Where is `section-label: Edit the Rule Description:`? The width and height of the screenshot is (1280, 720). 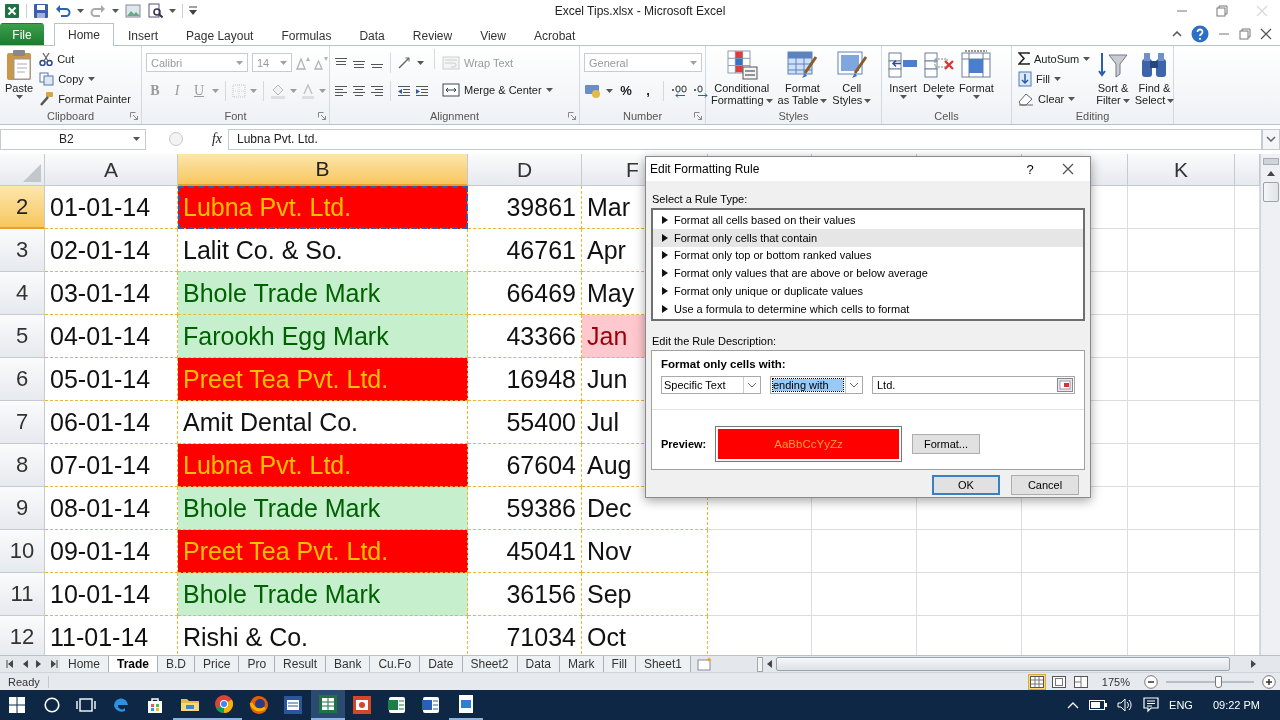
section-label: Edit the Rule Description: is located at coordinates (715, 340).